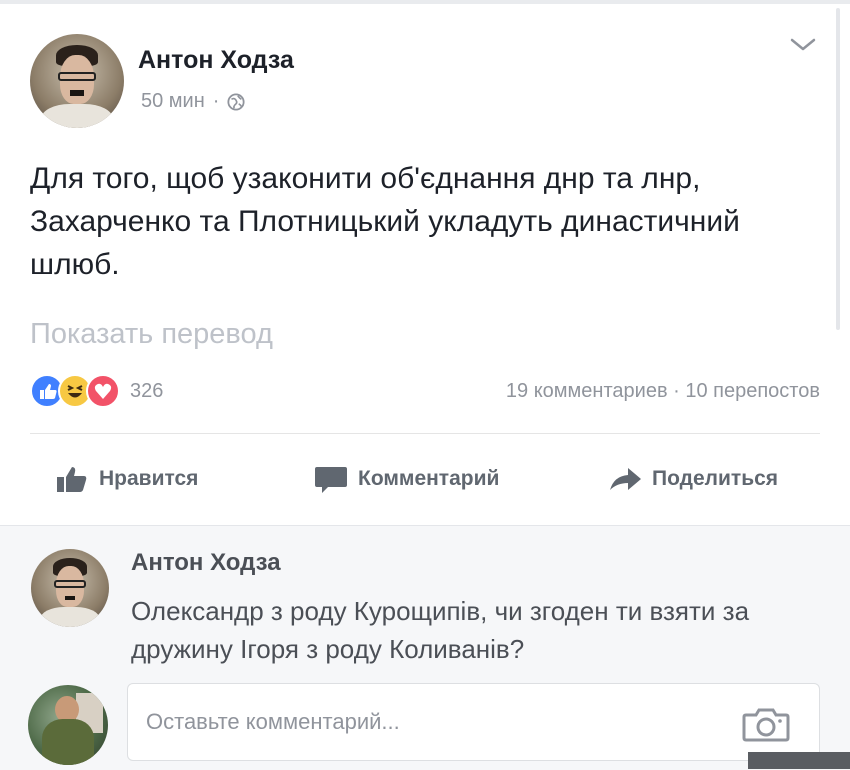 Image resolution: width=850 pixels, height=770 pixels. What do you see at coordinates (663, 391) in the screenshot?
I see `comments-shares-count: 19 комментариев · 10 перепостов` at bounding box center [663, 391].